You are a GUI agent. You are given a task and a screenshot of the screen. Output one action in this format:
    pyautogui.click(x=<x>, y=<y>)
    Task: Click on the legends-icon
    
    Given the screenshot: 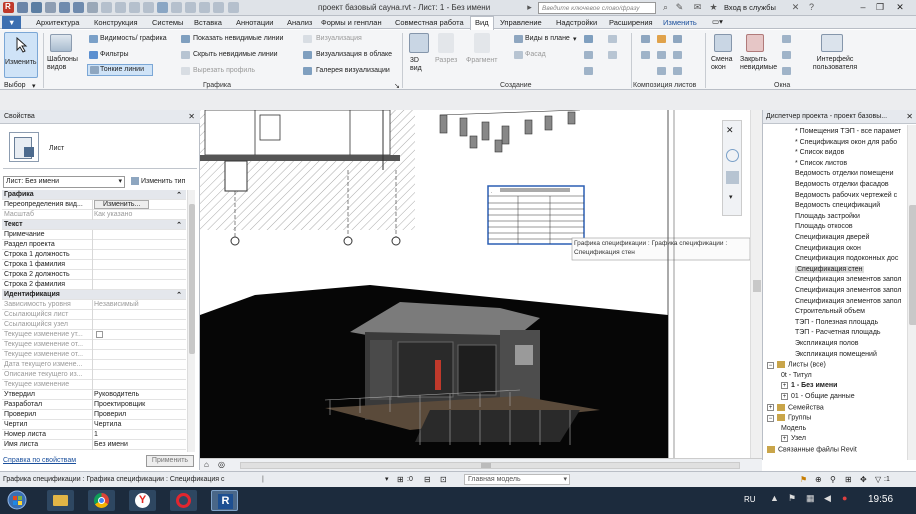 What is the action you would take?
    pyautogui.click(x=588, y=71)
    